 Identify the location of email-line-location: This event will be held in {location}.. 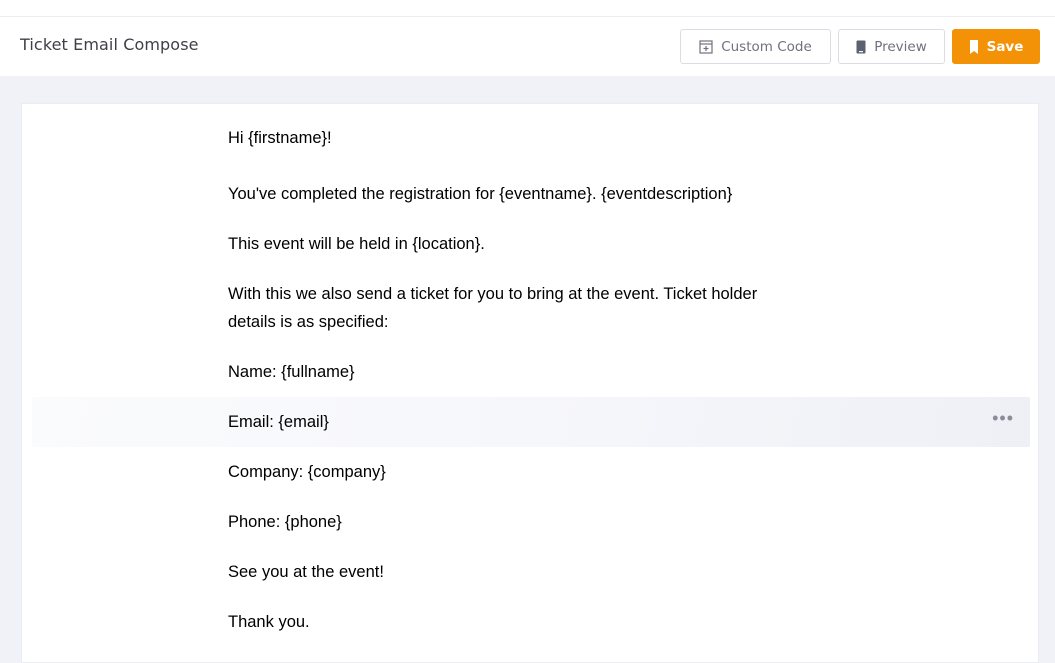
(356, 244).